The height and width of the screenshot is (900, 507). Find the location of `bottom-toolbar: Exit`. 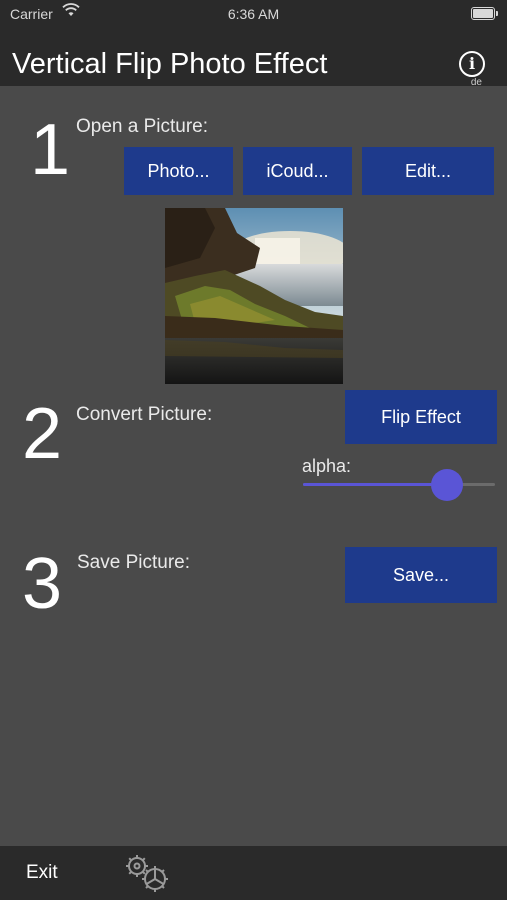

bottom-toolbar: Exit is located at coordinates (253, 873).